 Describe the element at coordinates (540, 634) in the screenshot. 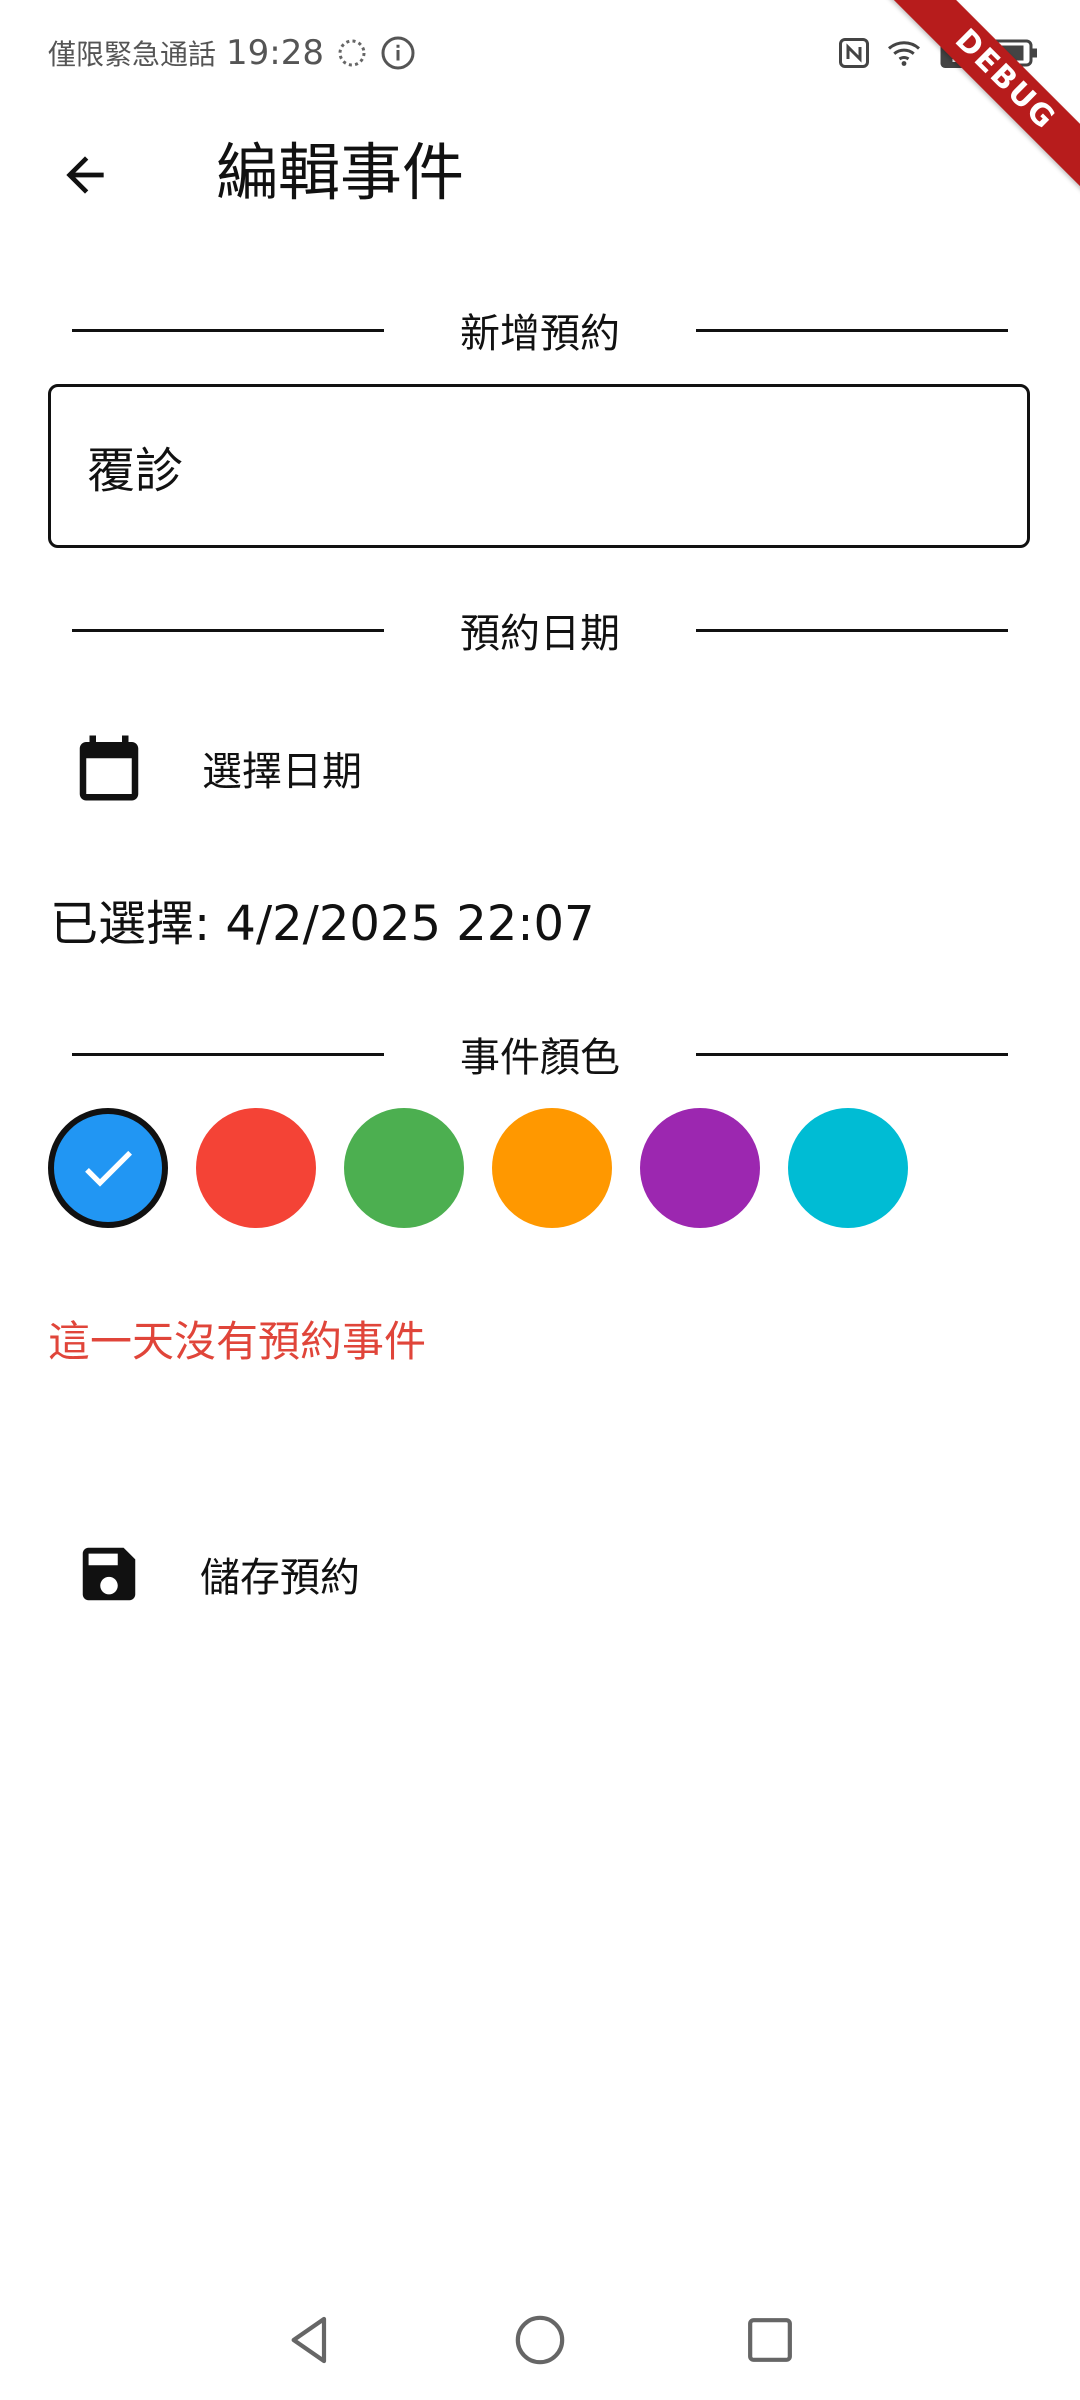

I see `section-label: 預約日期` at that location.